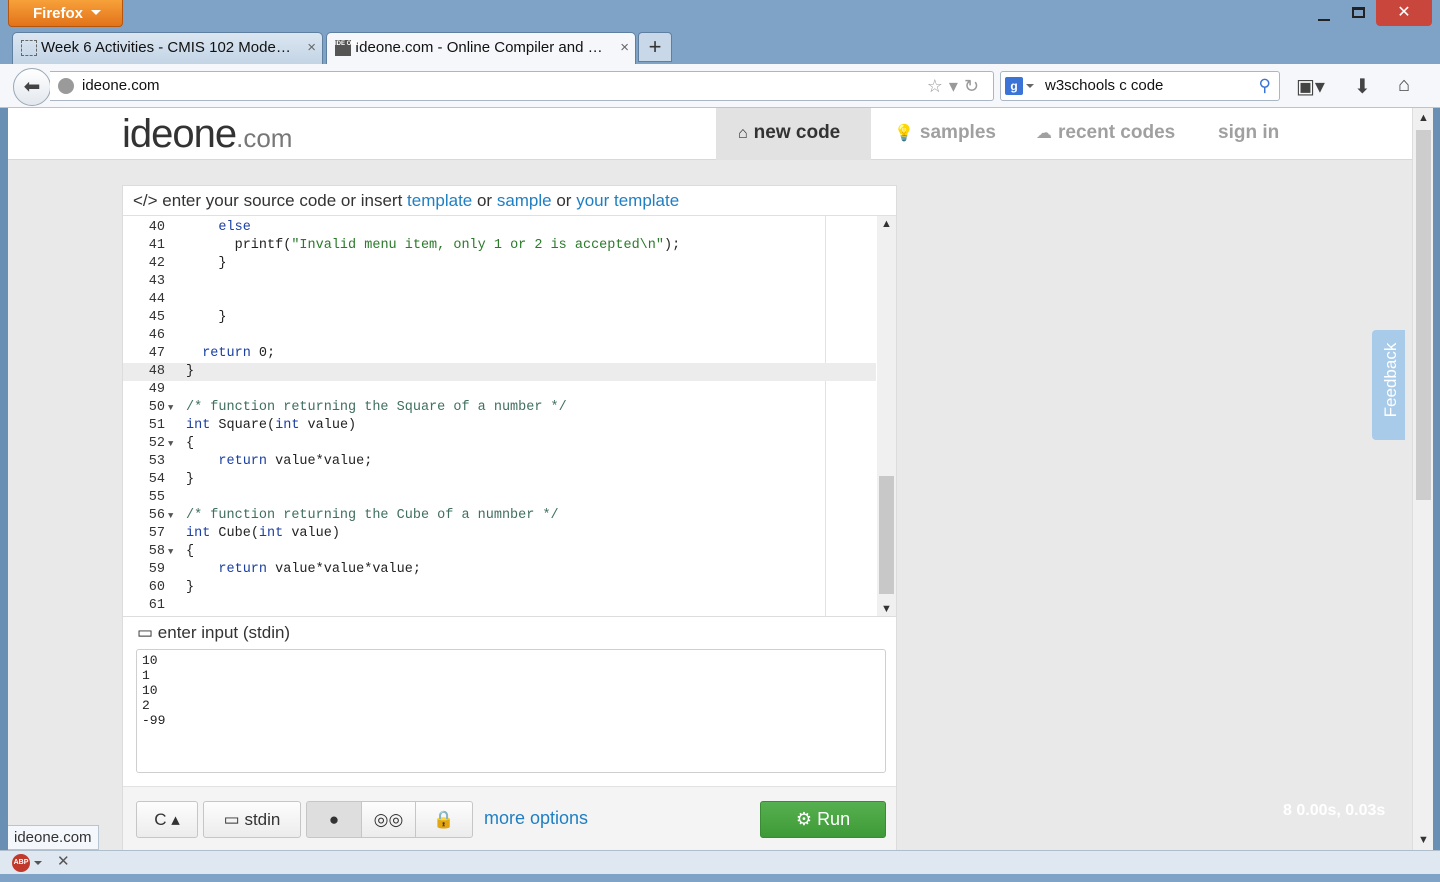 Image resolution: width=1440 pixels, height=882 pixels. I want to click on close-window-button: ✕, so click(1404, 13).